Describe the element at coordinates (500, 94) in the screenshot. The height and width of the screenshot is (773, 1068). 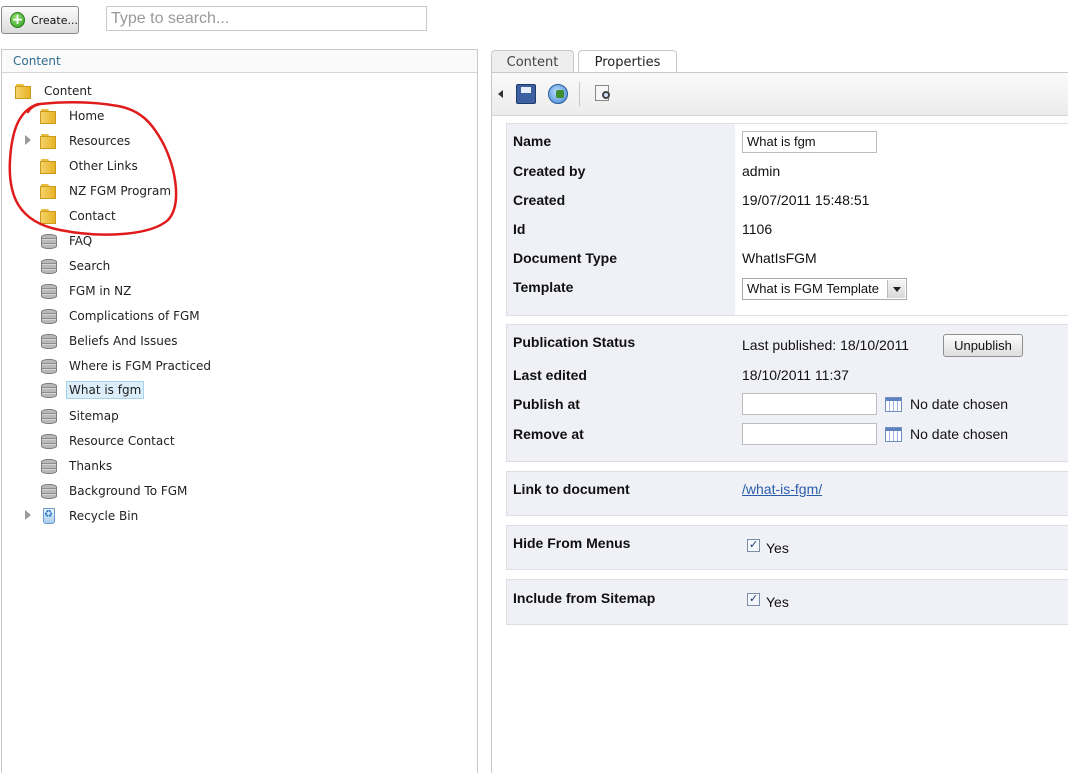
I see `collapse-arrow-icon` at that location.